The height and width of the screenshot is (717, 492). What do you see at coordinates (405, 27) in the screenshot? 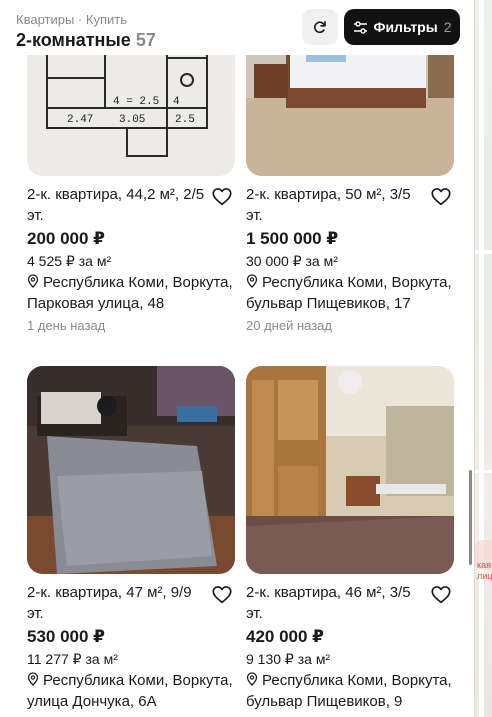
I see `filters-label: Фильтры` at bounding box center [405, 27].